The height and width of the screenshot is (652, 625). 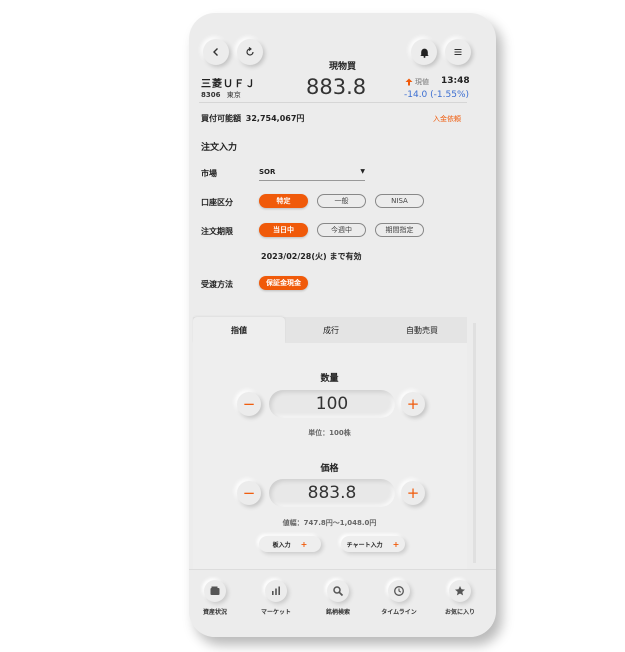 What do you see at coordinates (332, 493) in the screenshot?
I see `price-input: 883.8` at bounding box center [332, 493].